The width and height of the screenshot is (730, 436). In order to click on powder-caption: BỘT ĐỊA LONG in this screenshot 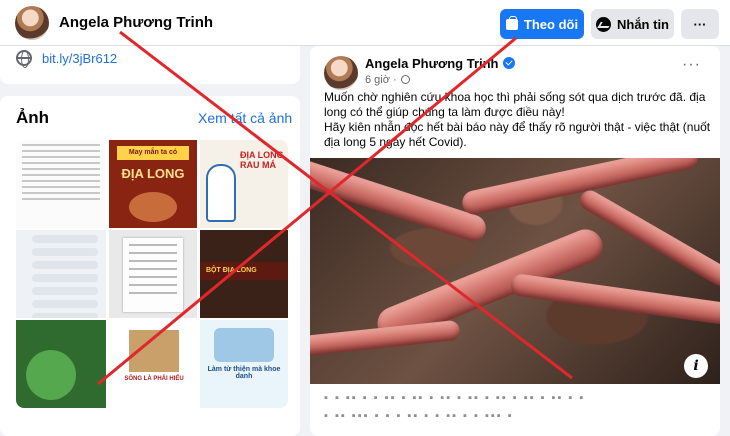, I will do `click(244, 271)`.